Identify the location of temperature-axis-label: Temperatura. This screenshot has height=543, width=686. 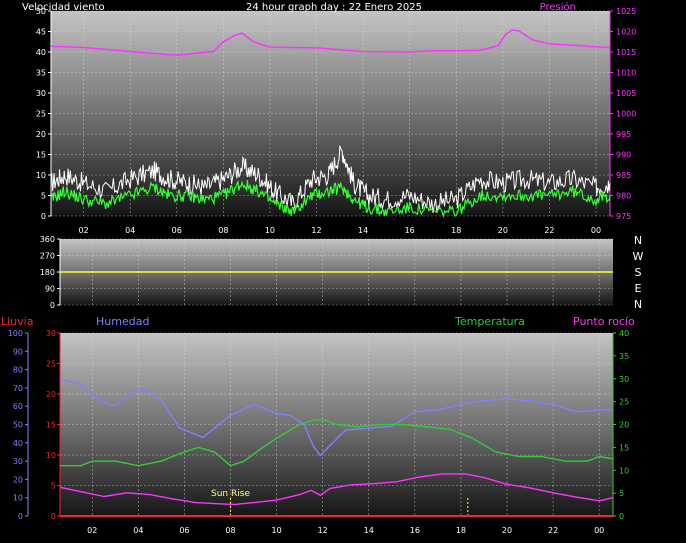
(489, 321).